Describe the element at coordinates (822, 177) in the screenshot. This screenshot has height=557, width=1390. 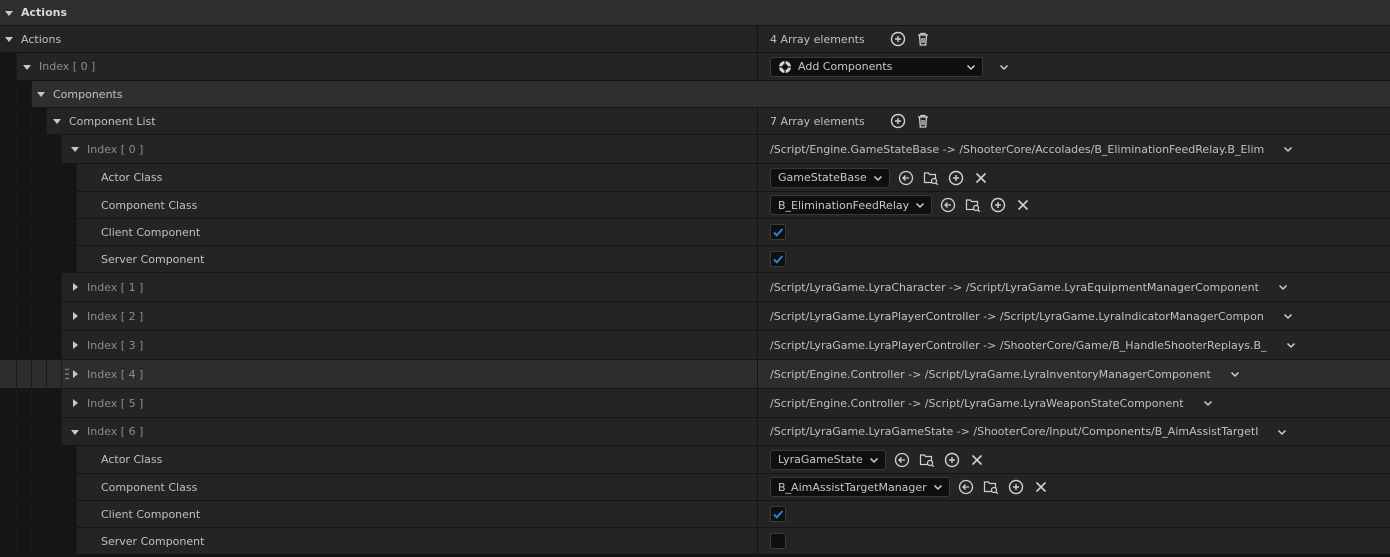
I see `actor-class-value: GameStateBase` at that location.